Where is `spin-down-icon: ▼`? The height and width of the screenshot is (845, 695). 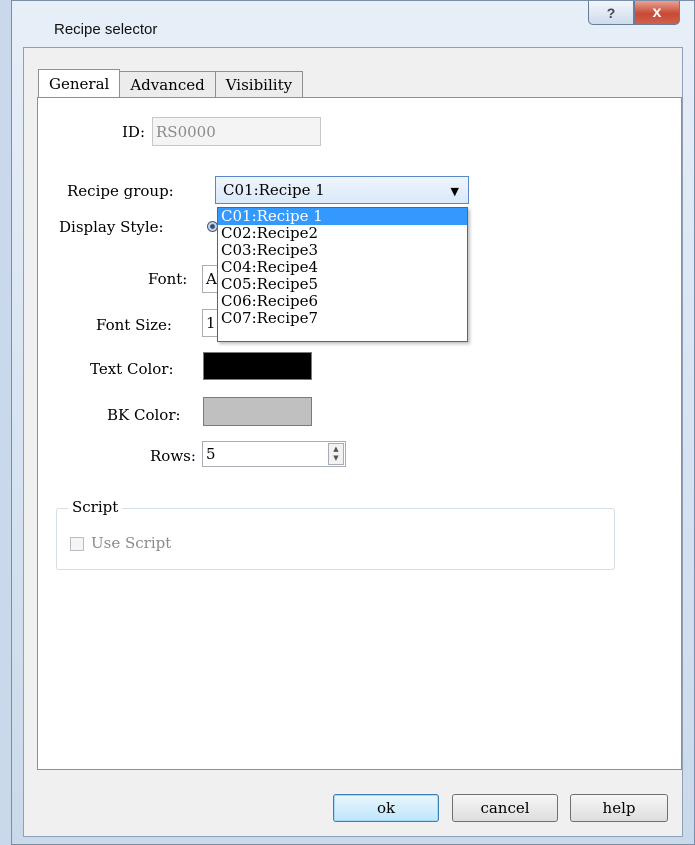
spin-down-icon: ▼ is located at coordinates (335, 458).